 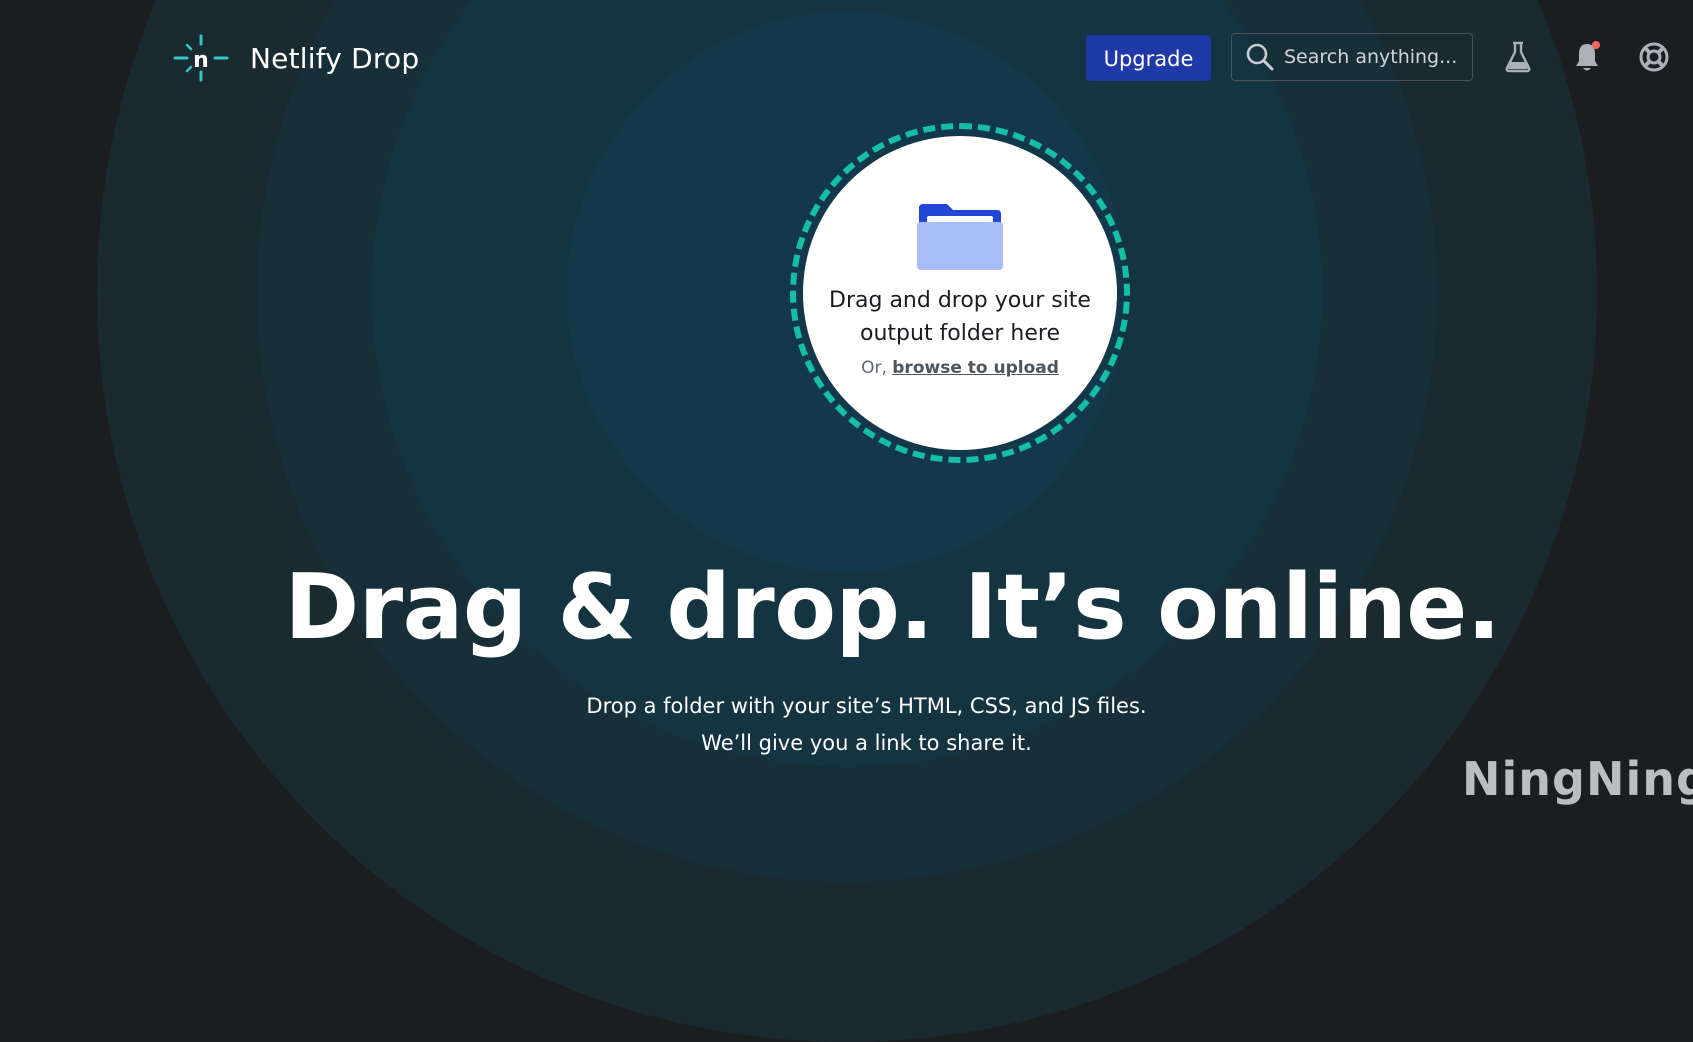 What do you see at coordinates (1148, 58) in the screenshot?
I see `upgrade-button: Upgrade` at bounding box center [1148, 58].